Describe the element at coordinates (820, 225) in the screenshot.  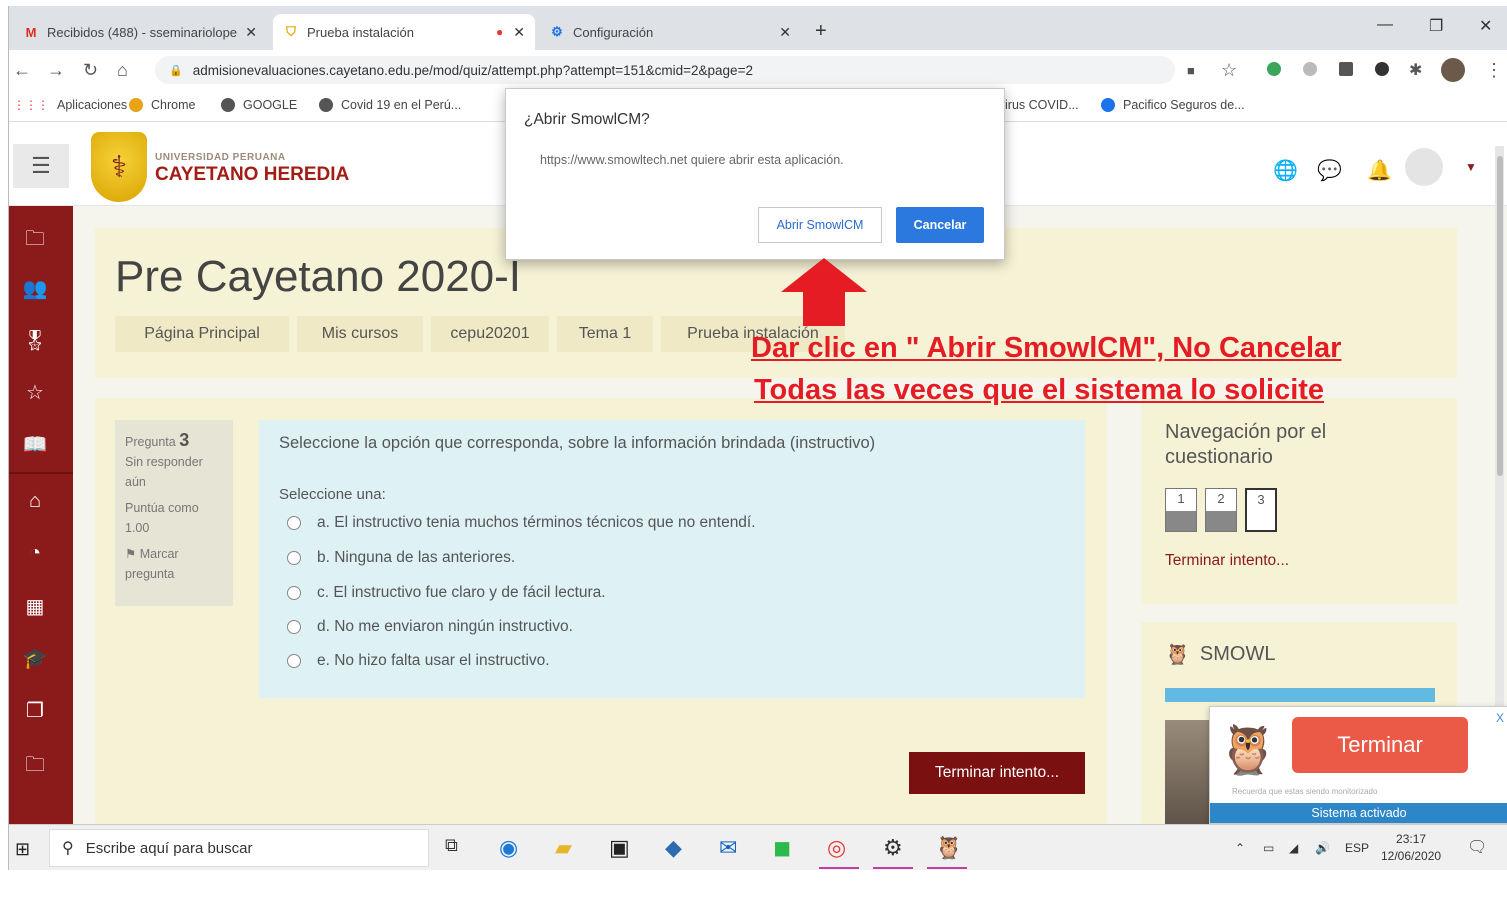
I see `open-smowlcm-button: Abrir SmowlCM` at that location.